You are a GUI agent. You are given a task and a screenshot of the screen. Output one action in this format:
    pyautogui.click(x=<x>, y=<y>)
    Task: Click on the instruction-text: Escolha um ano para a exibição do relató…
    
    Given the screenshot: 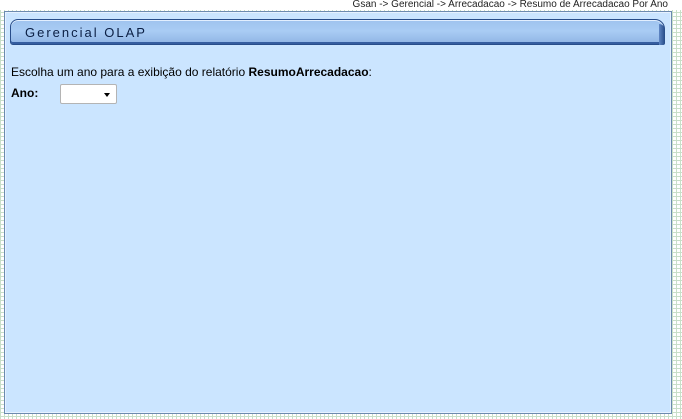 What is the action you would take?
    pyautogui.click(x=191, y=72)
    